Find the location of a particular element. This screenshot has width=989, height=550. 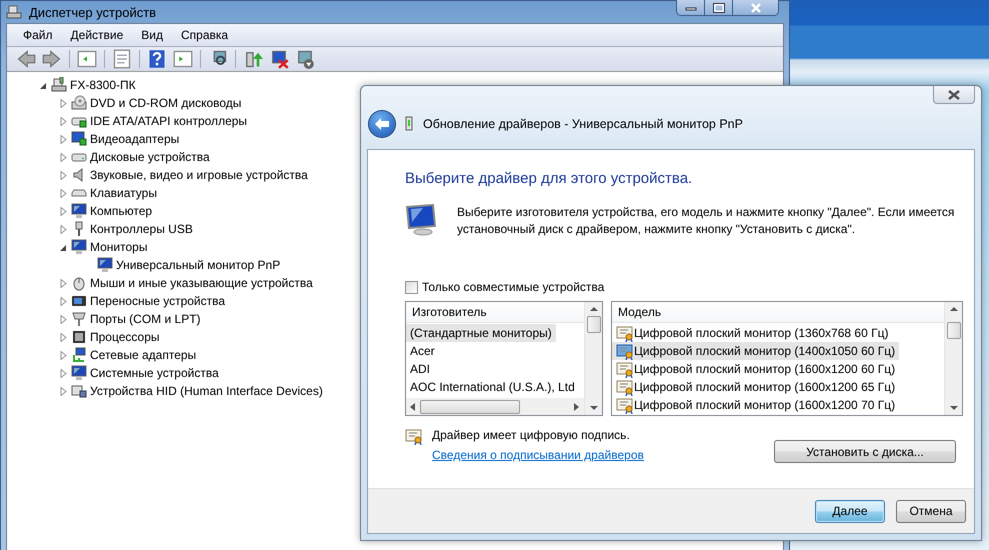

list-item: Цифровой плоский монитор (1400x1050 60 Гц) is located at coordinates (756, 351).